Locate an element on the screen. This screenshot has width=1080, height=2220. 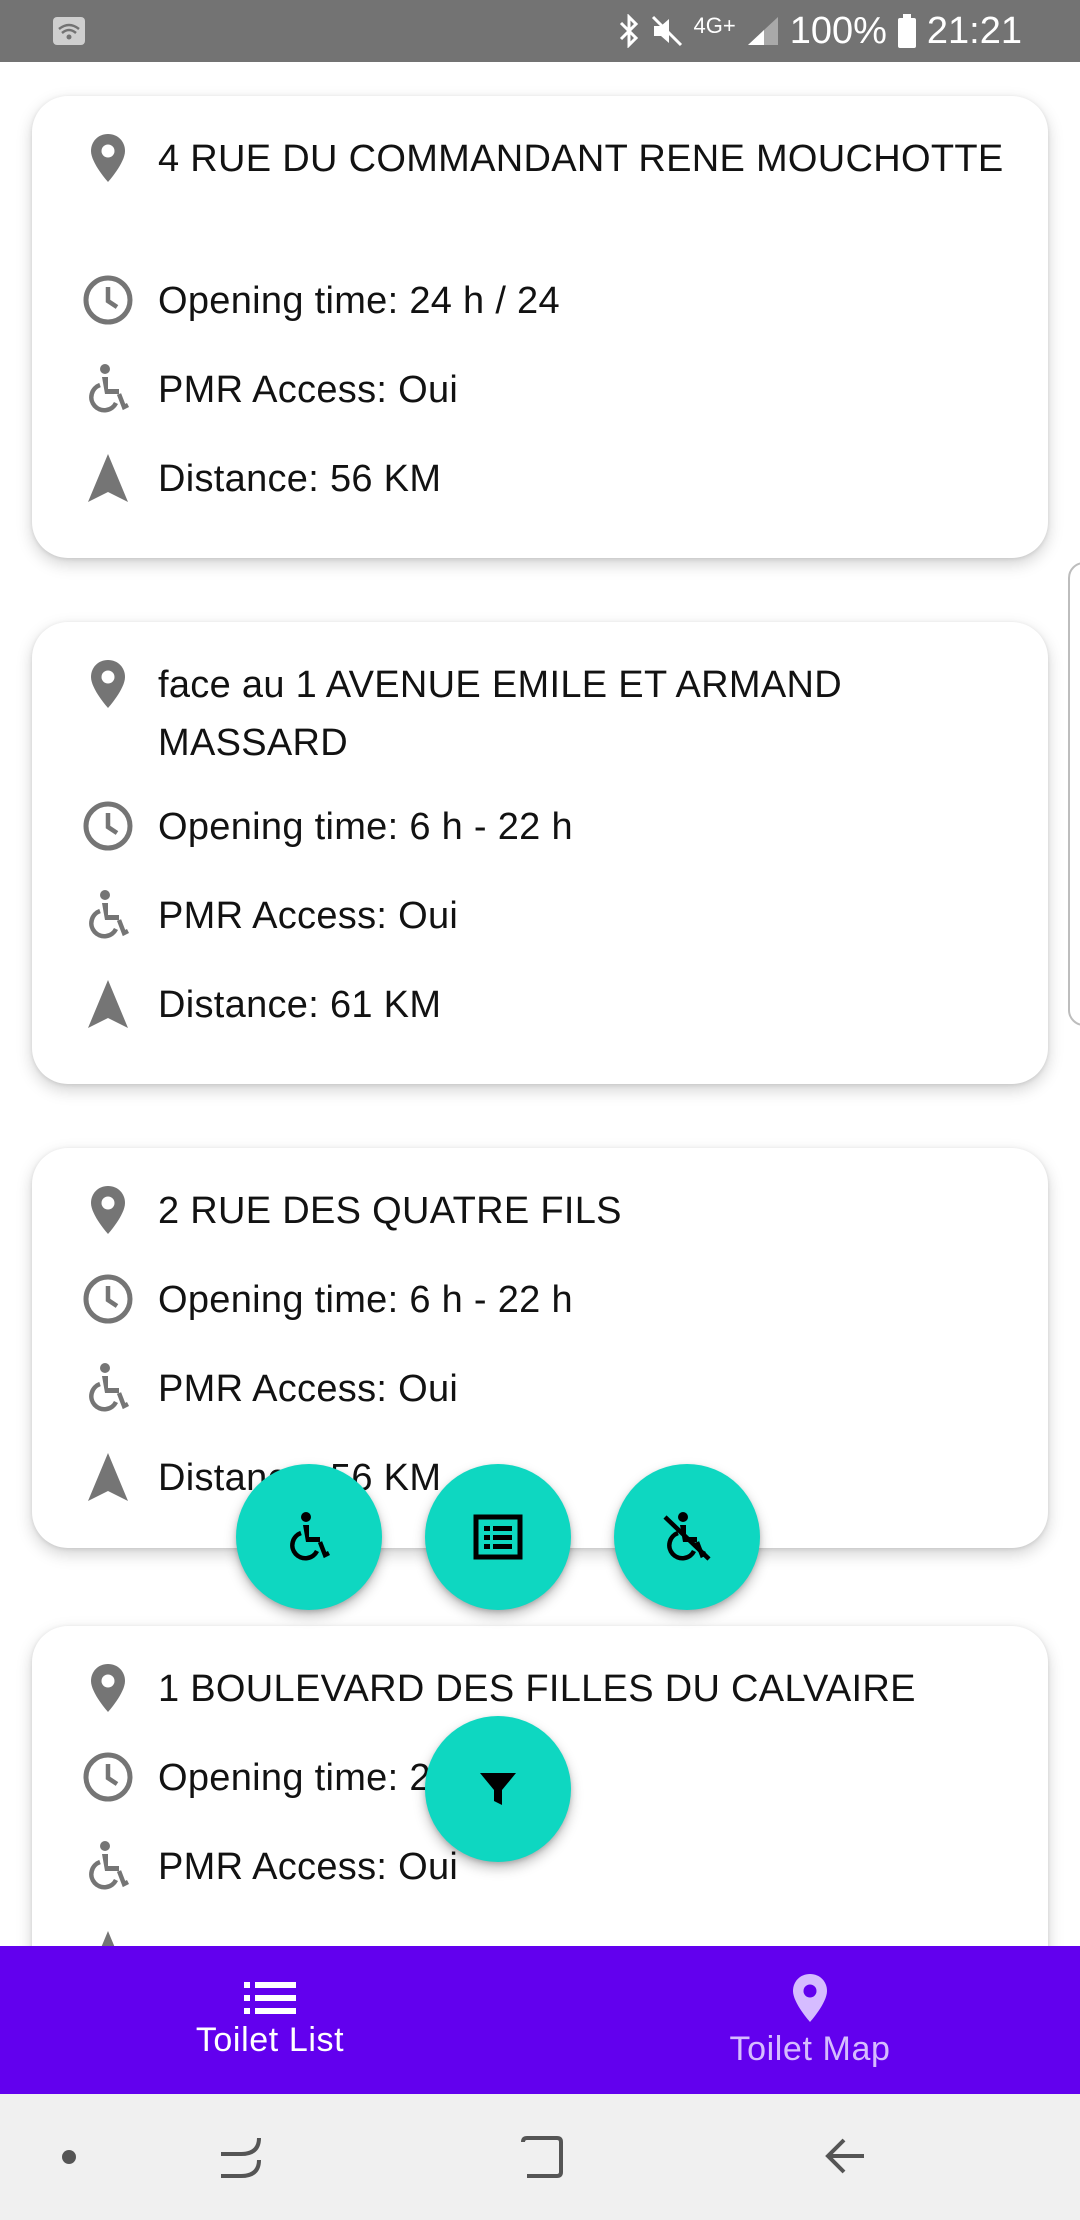
signal-icon is located at coordinates (762, 31).